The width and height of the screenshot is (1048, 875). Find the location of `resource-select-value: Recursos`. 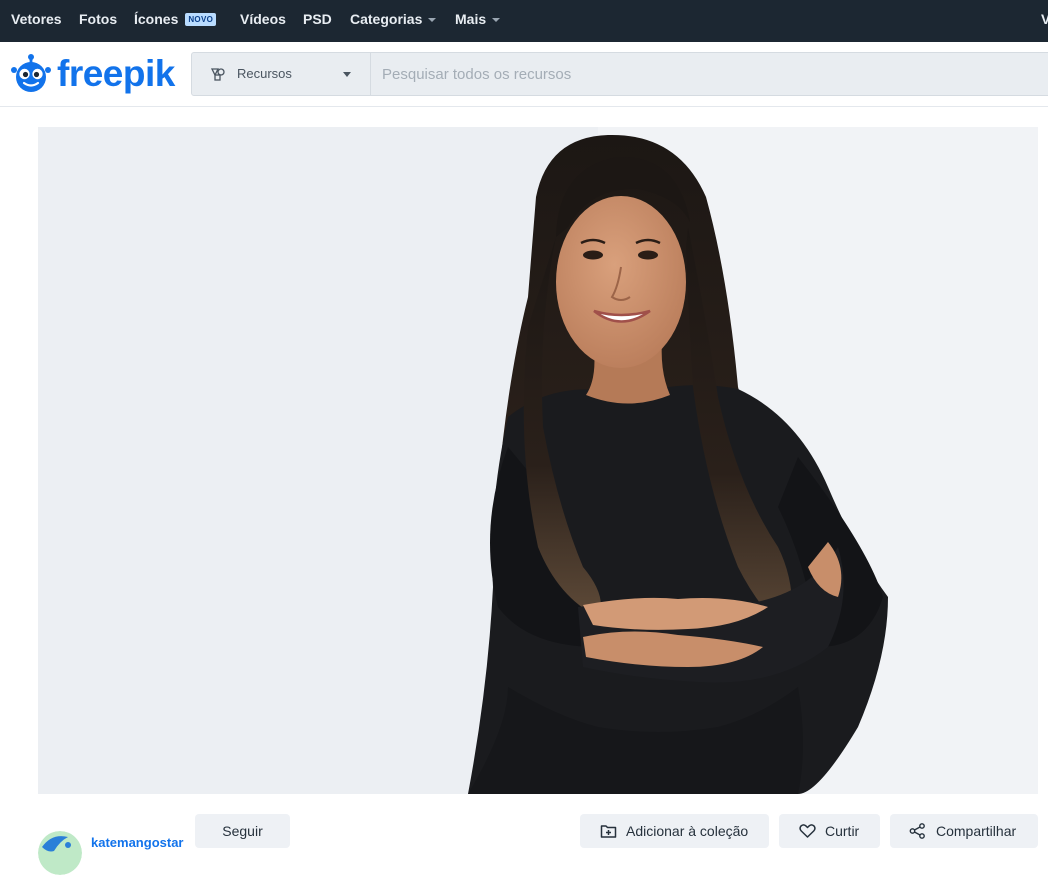

resource-select-value: Recursos is located at coordinates (264, 73).